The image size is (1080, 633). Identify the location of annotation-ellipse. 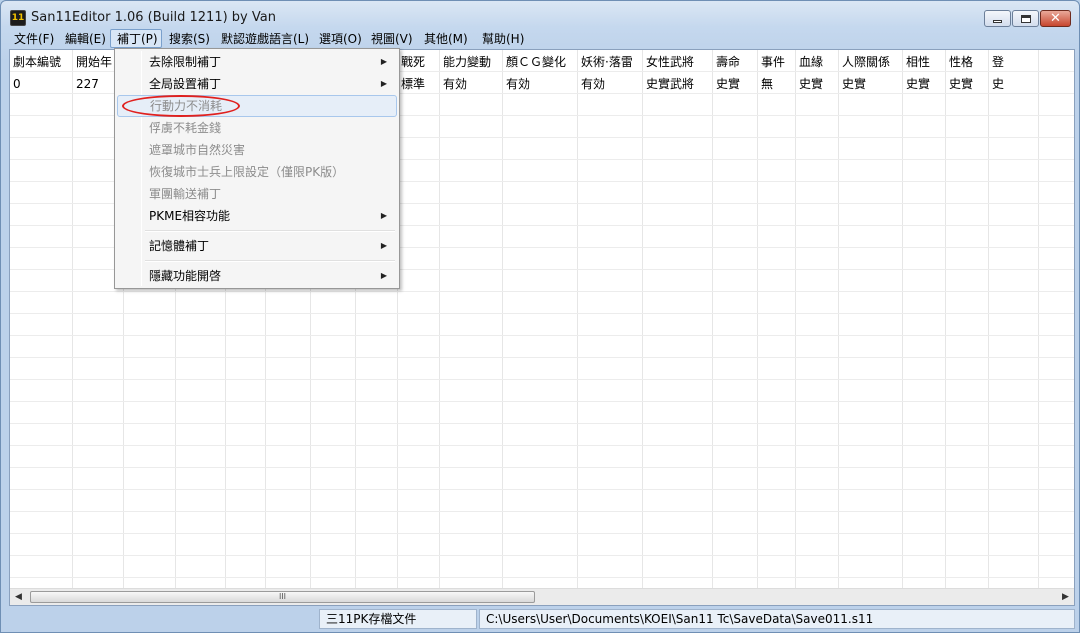
(181, 106).